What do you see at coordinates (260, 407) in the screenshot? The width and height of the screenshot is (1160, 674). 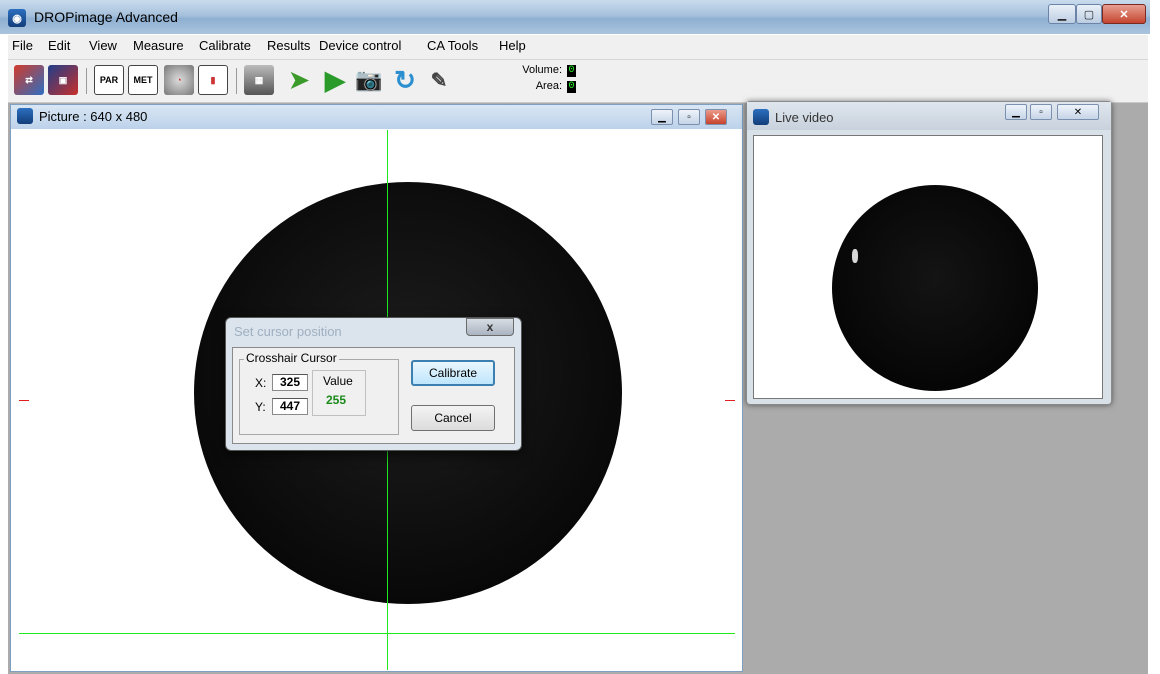 I see `y-label: Y:` at bounding box center [260, 407].